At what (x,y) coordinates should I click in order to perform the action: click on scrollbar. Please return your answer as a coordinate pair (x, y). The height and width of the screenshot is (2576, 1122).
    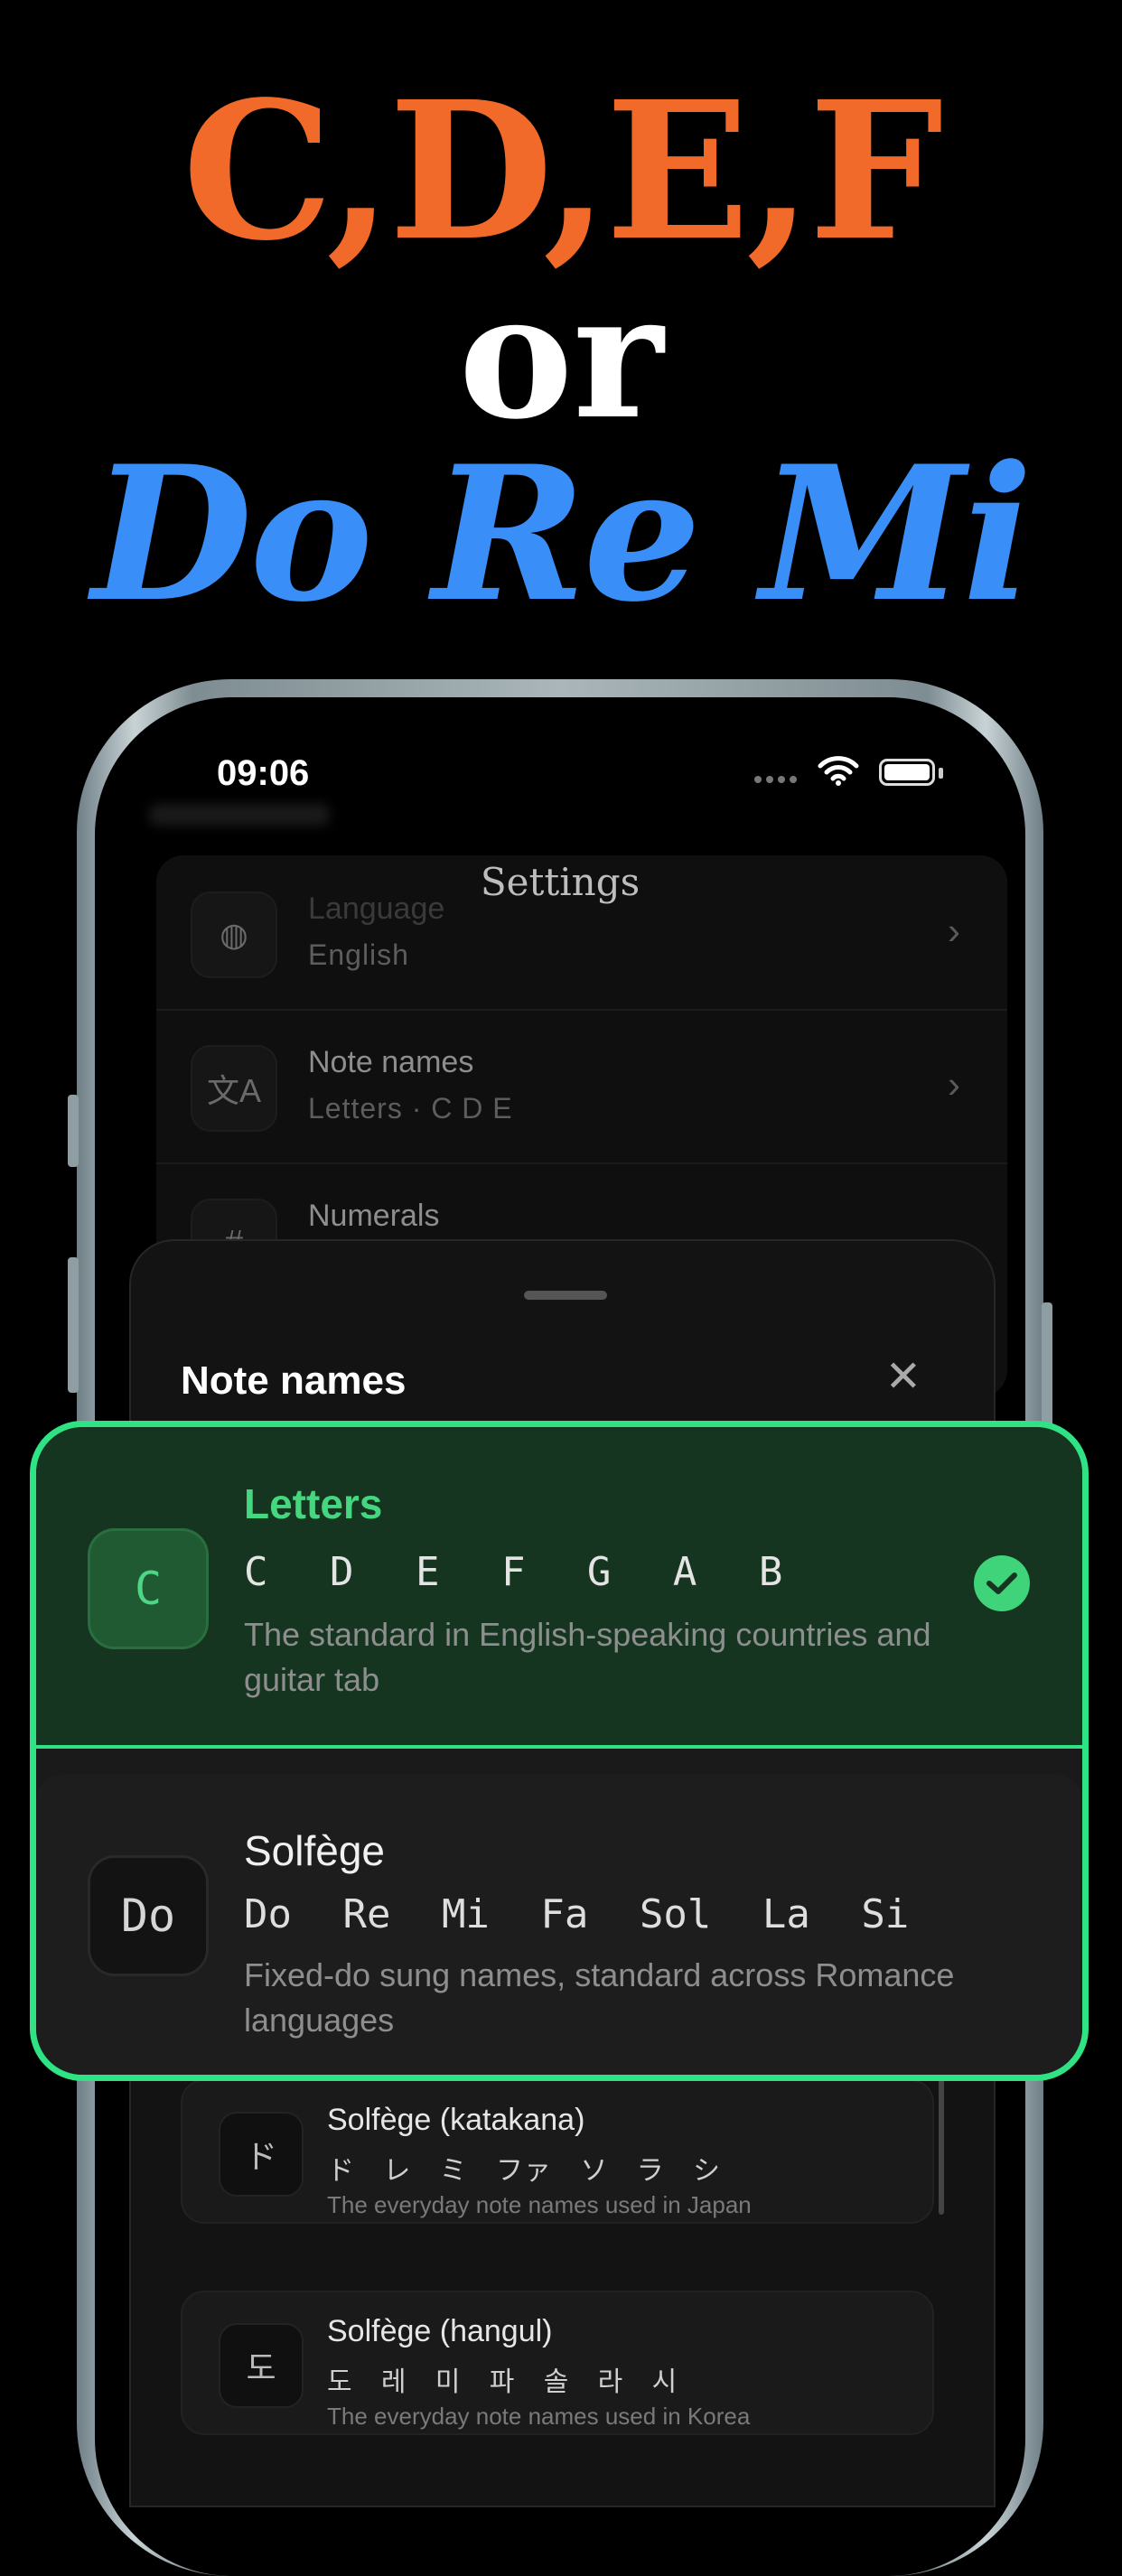
    Looking at the image, I should click on (942, 2147).